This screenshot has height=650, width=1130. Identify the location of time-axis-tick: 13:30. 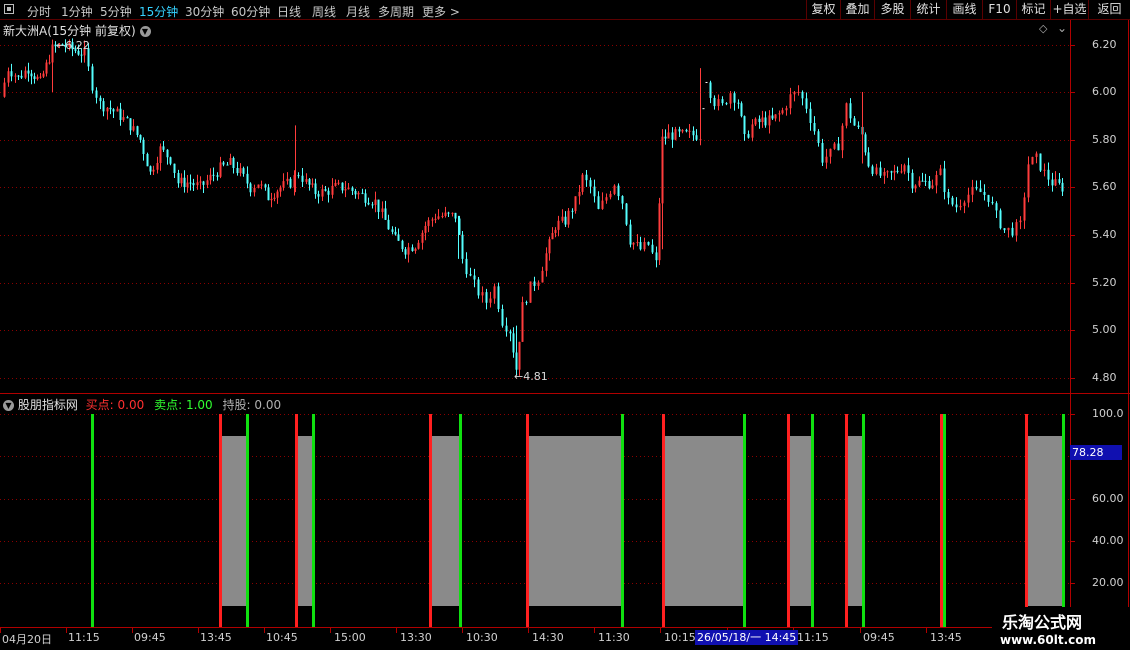
(416, 637).